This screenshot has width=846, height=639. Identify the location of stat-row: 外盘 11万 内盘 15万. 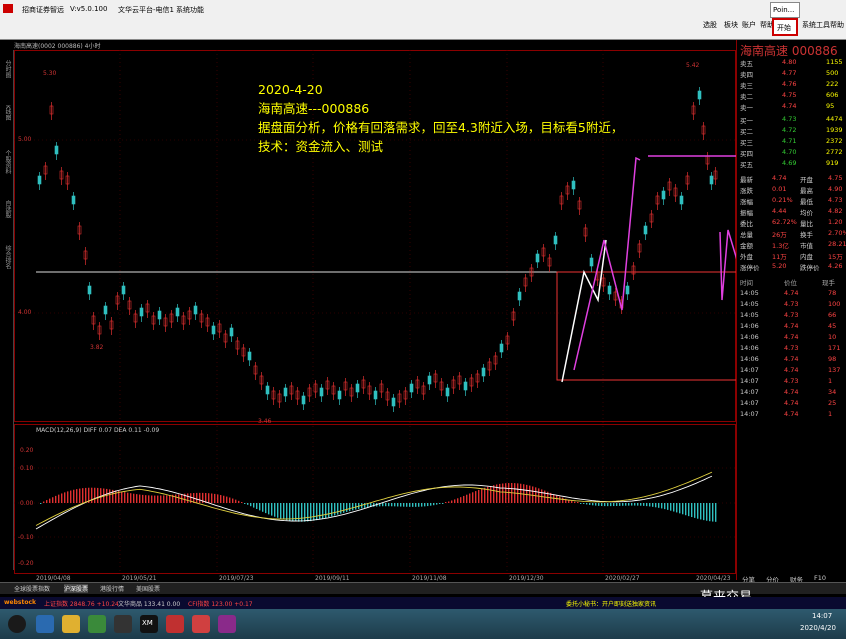
(792, 256).